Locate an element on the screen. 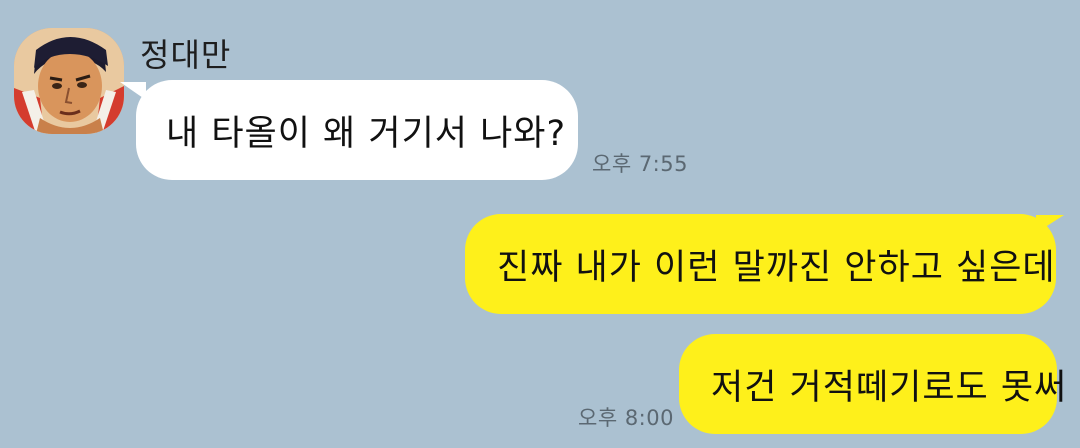 Image resolution: width=1080 pixels, height=448 pixels. outgoing-message-bubble: 저건 거적떼기로도 못써 is located at coordinates (872, 384).